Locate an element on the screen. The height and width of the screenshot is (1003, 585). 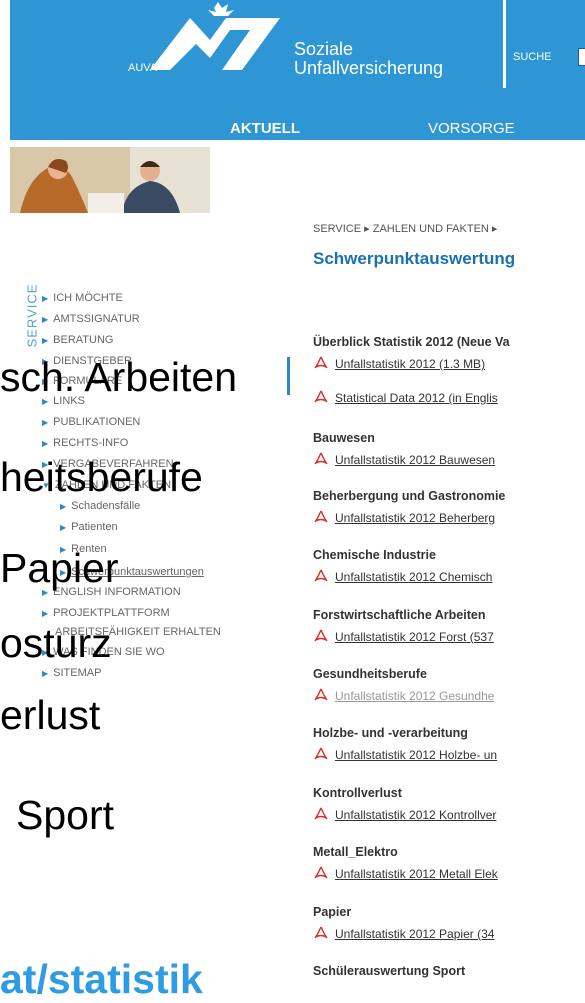
pdf-link: Unfallstatistik 2012 Metall Elek is located at coordinates (405, 873).